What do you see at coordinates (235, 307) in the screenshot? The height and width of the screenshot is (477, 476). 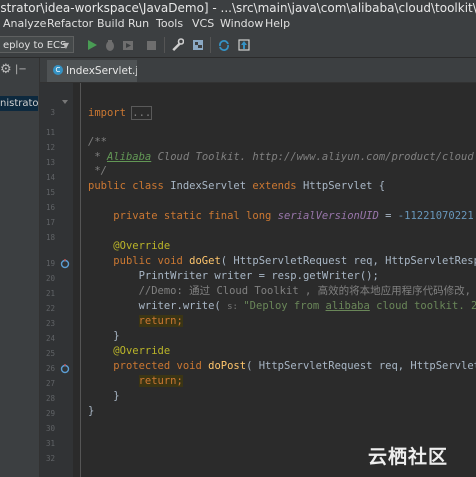 I see `parameter-hint: s:` at bounding box center [235, 307].